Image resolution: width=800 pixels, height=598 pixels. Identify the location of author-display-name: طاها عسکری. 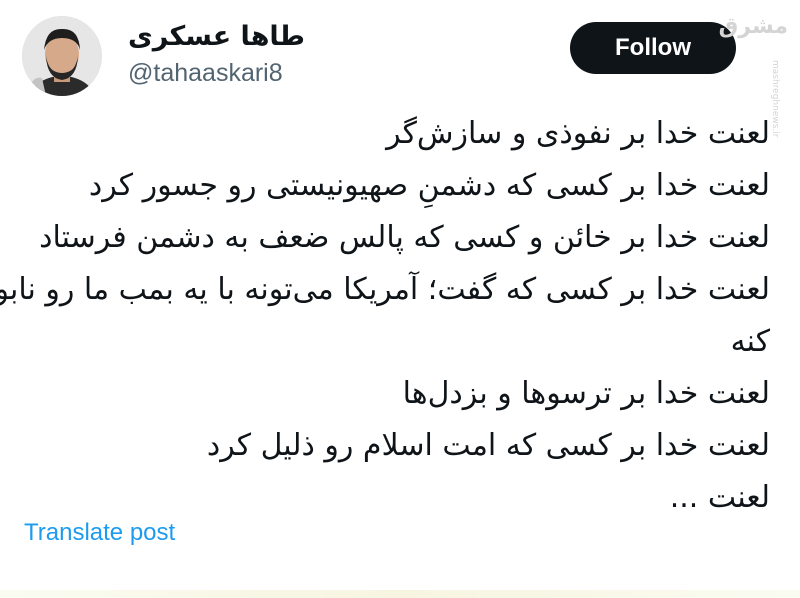
(216, 37).